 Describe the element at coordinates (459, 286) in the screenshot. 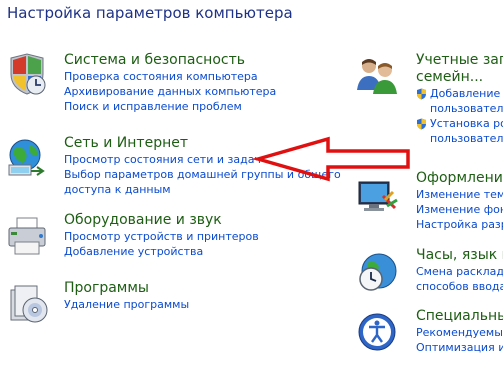

I see `link-input-methods: способов ввода` at that location.